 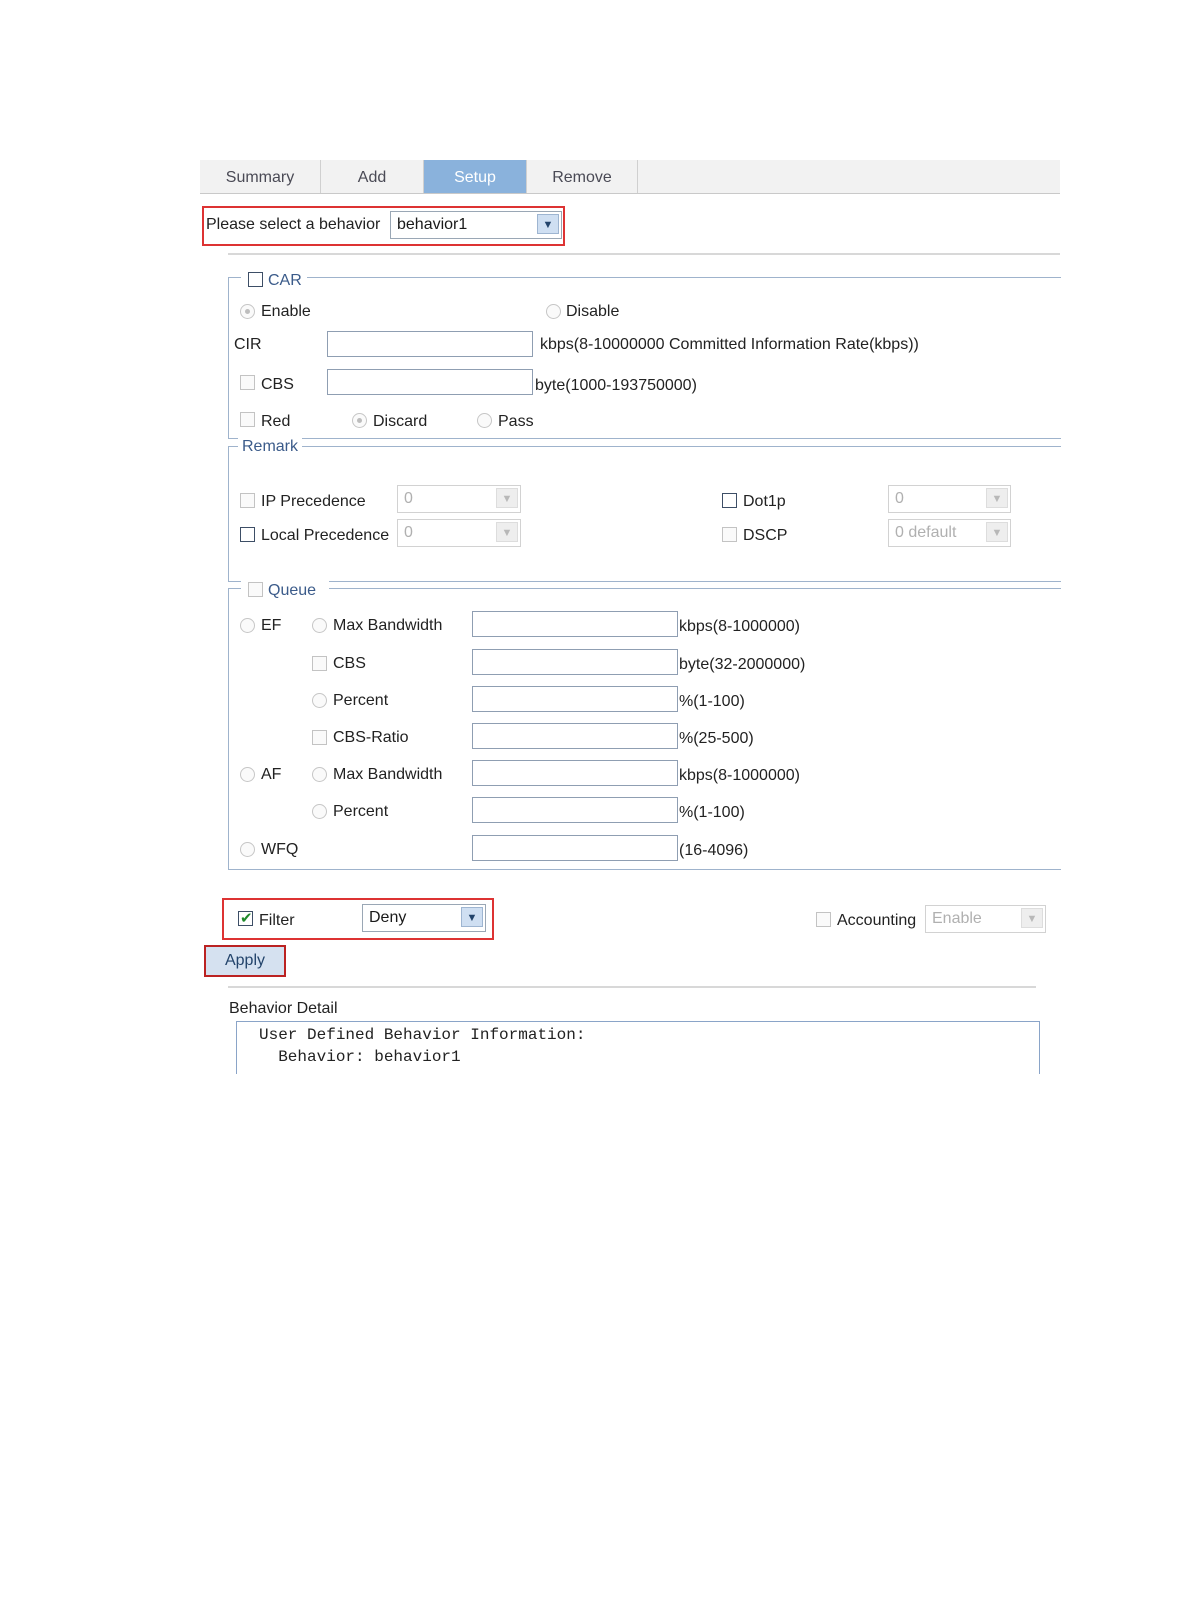 What do you see at coordinates (260, 176) in the screenshot?
I see `tab-summary: Summary` at bounding box center [260, 176].